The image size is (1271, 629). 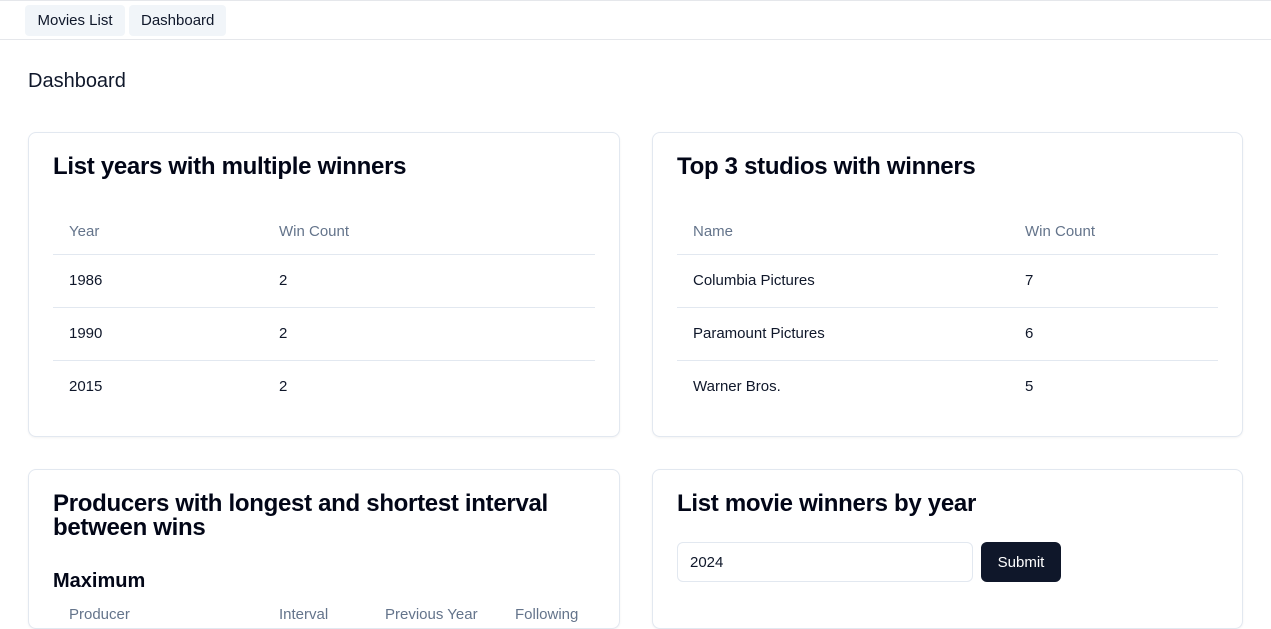 I want to click on nav-dashboard-button: Dashboard, so click(x=177, y=20).